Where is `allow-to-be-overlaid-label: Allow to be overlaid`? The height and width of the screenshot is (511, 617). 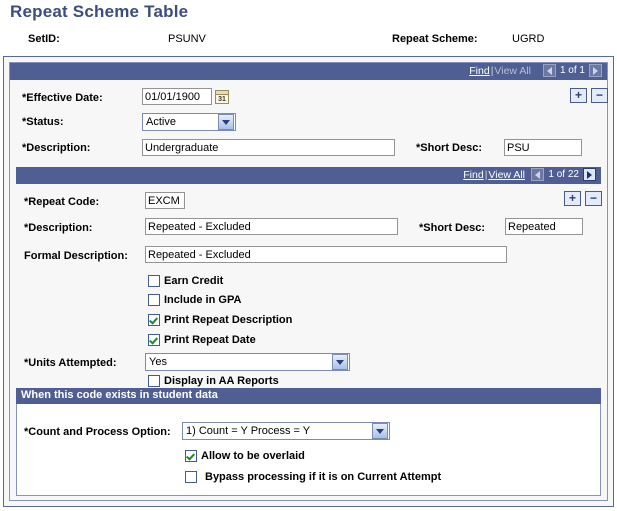
allow-to-be-overlaid-label: Allow to be overlaid is located at coordinates (253, 456).